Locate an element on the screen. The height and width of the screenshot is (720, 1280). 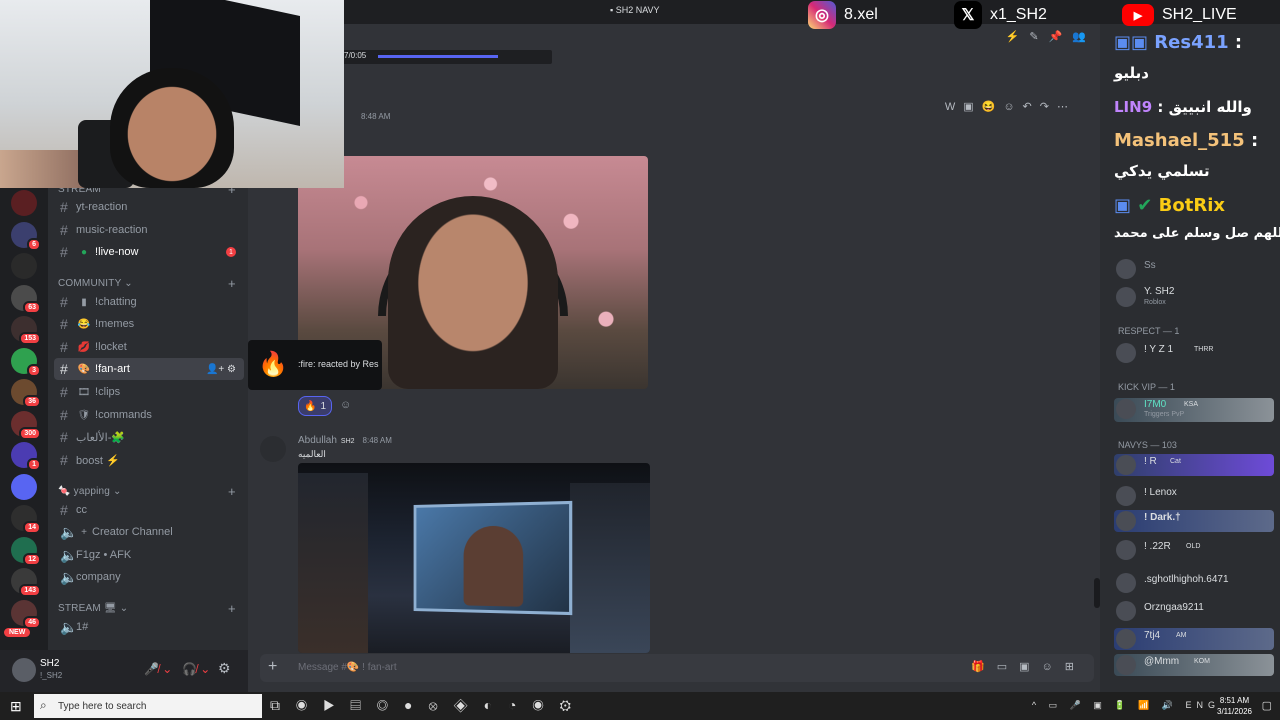
instagram-handle: ◎ 8.xel is located at coordinates (843, 15).